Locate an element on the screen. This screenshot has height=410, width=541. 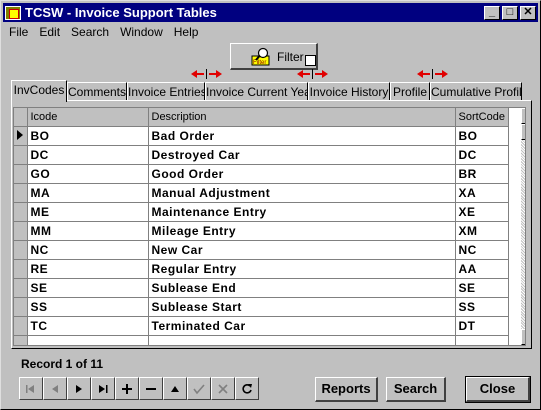
cell-sortcode: BO is located at coordinates (482, 136).